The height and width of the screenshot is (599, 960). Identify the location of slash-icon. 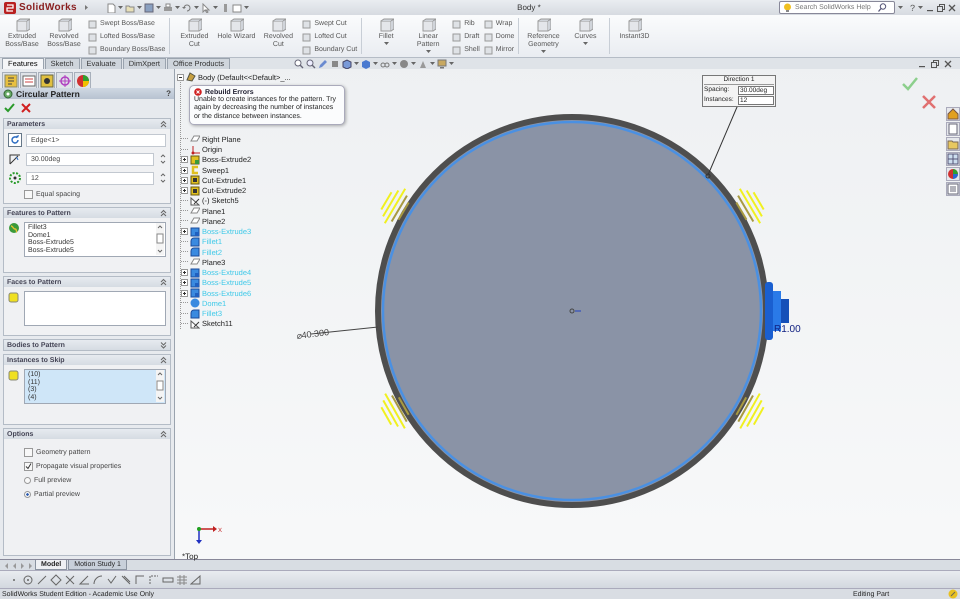
(126, 580).